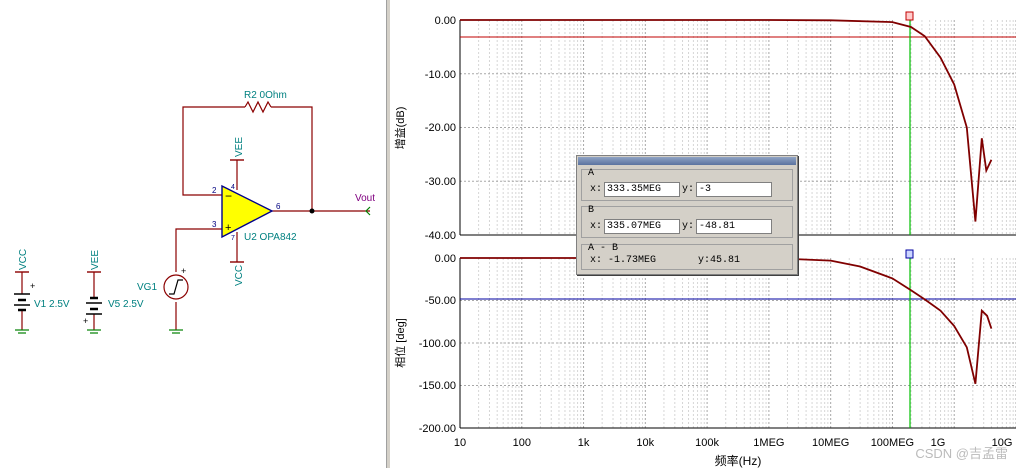 The height and width of the screenshot is (473, 1016). I want to click on cursor-a-x-field: 333.35MEG, so click(642, 189).